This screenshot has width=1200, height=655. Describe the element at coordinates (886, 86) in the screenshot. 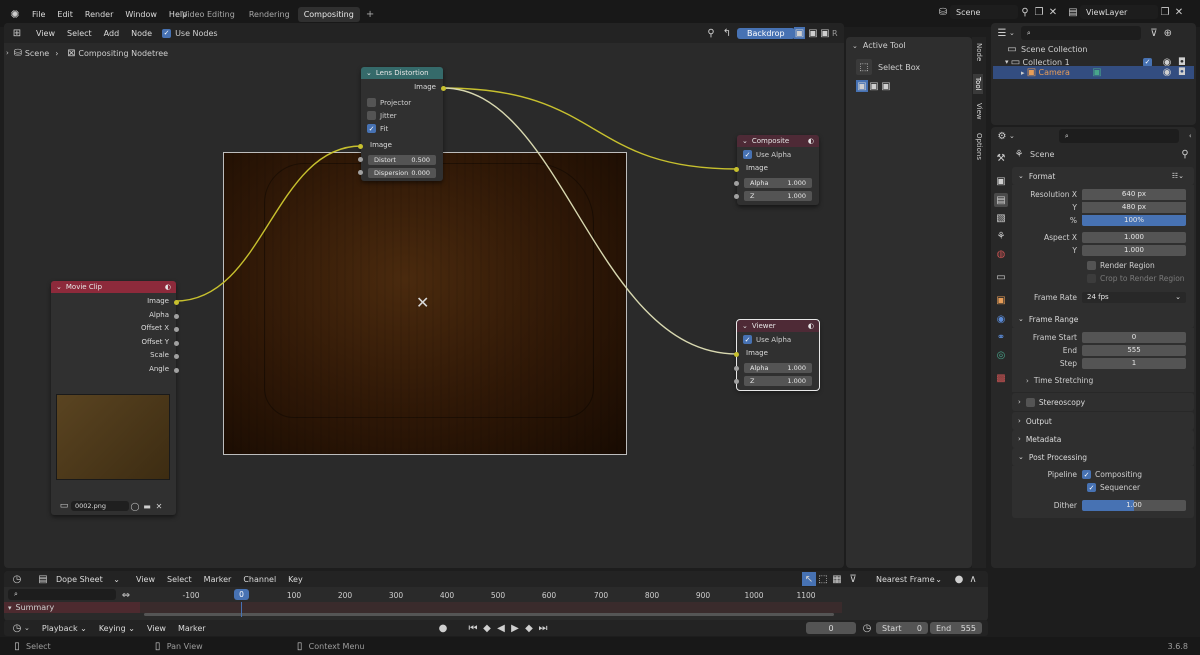

I see `mode-subtract-icon: ▣` at that location.